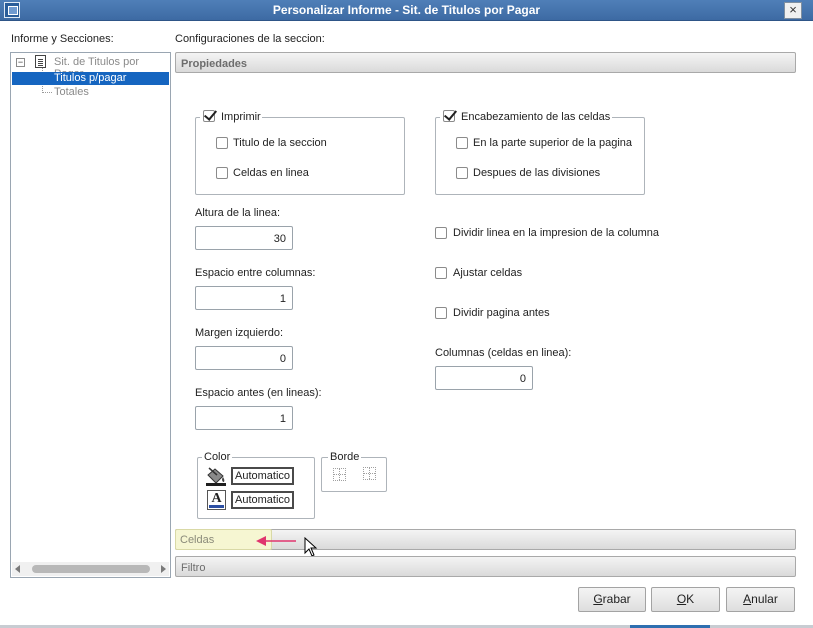 Image resolution: width=813 pixels, height=628 pixels. I want to click on section-filtro: Filtro, so click(485, 566).